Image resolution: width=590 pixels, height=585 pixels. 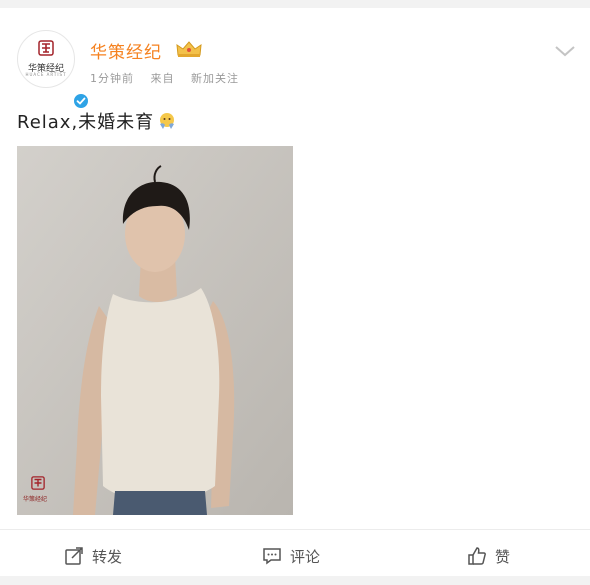 What do you see at coordinates (112, 78) in the screenshot?
I see `post-time: 1分钟前` at bounding box center [112, 78].